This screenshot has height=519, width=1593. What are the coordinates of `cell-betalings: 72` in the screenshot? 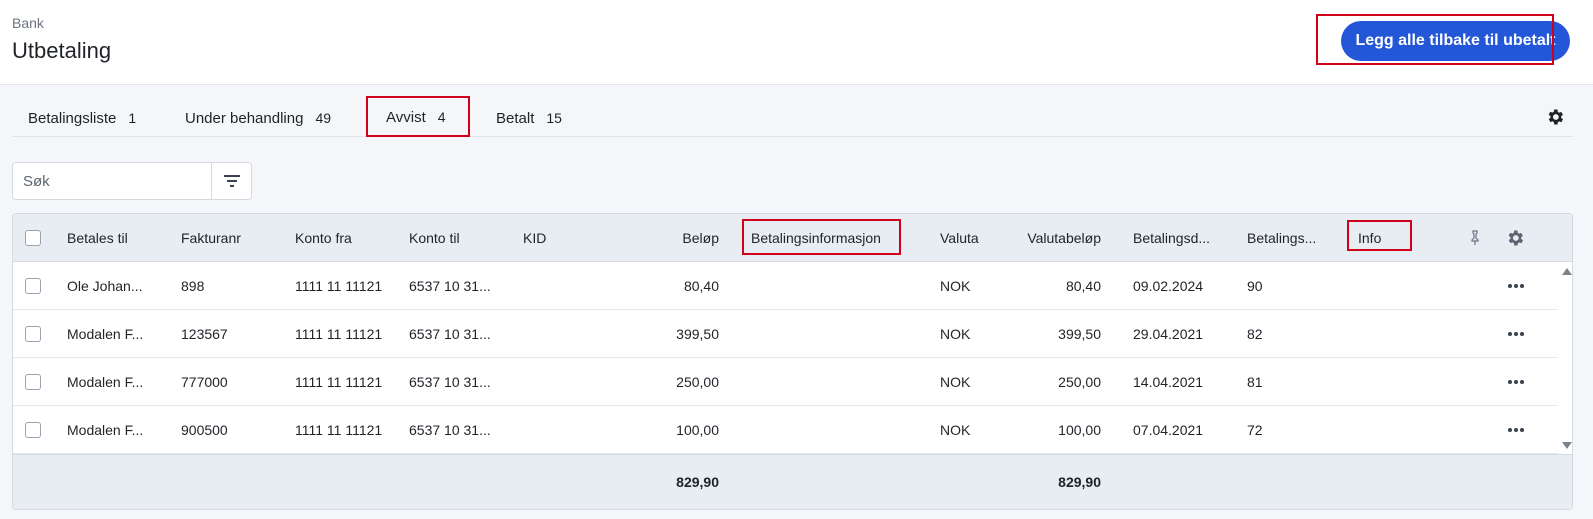 It's located at (1255, 430).